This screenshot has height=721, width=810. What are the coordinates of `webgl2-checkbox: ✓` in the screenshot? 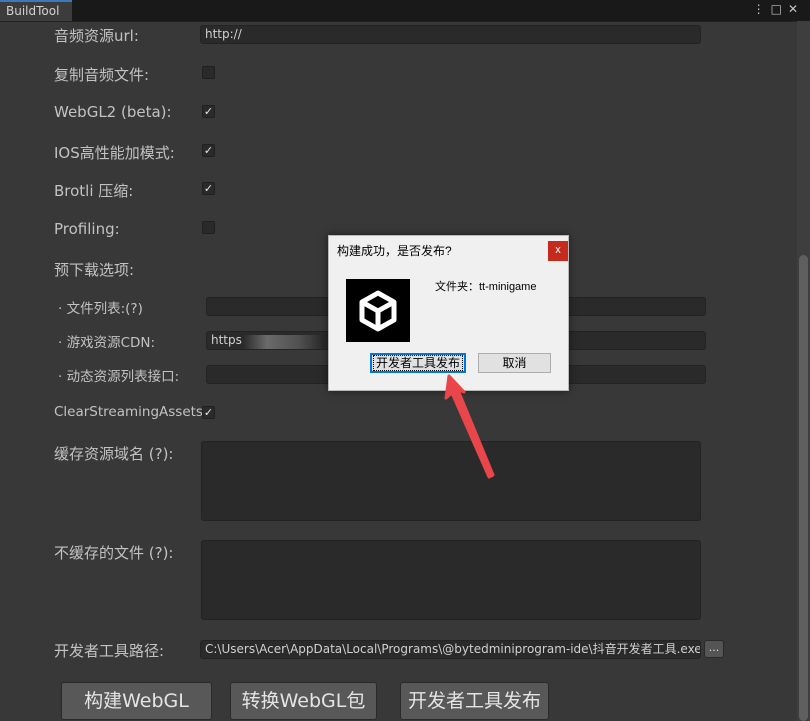 It's located at (208, 111).